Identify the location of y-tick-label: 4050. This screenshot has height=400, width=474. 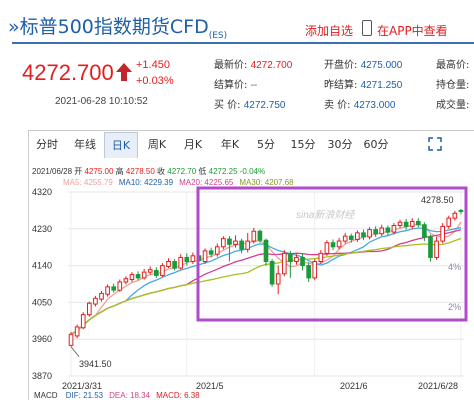
(42, 302).